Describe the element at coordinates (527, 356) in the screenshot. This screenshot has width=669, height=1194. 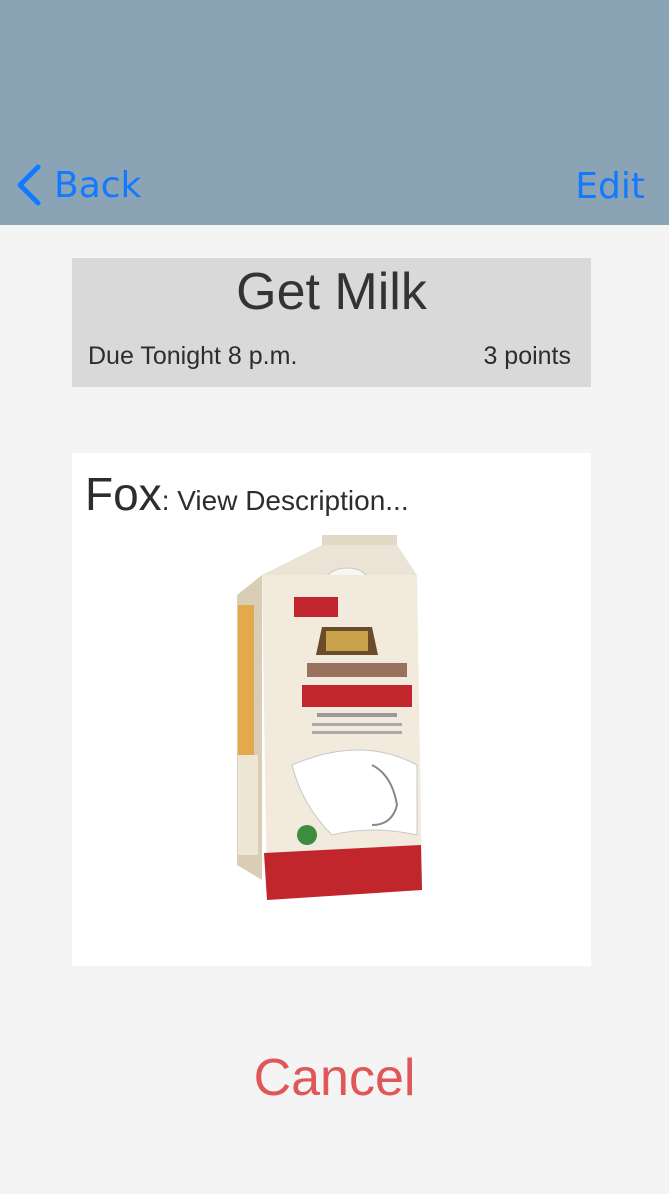
I see `points-value: 3 points` at that location.